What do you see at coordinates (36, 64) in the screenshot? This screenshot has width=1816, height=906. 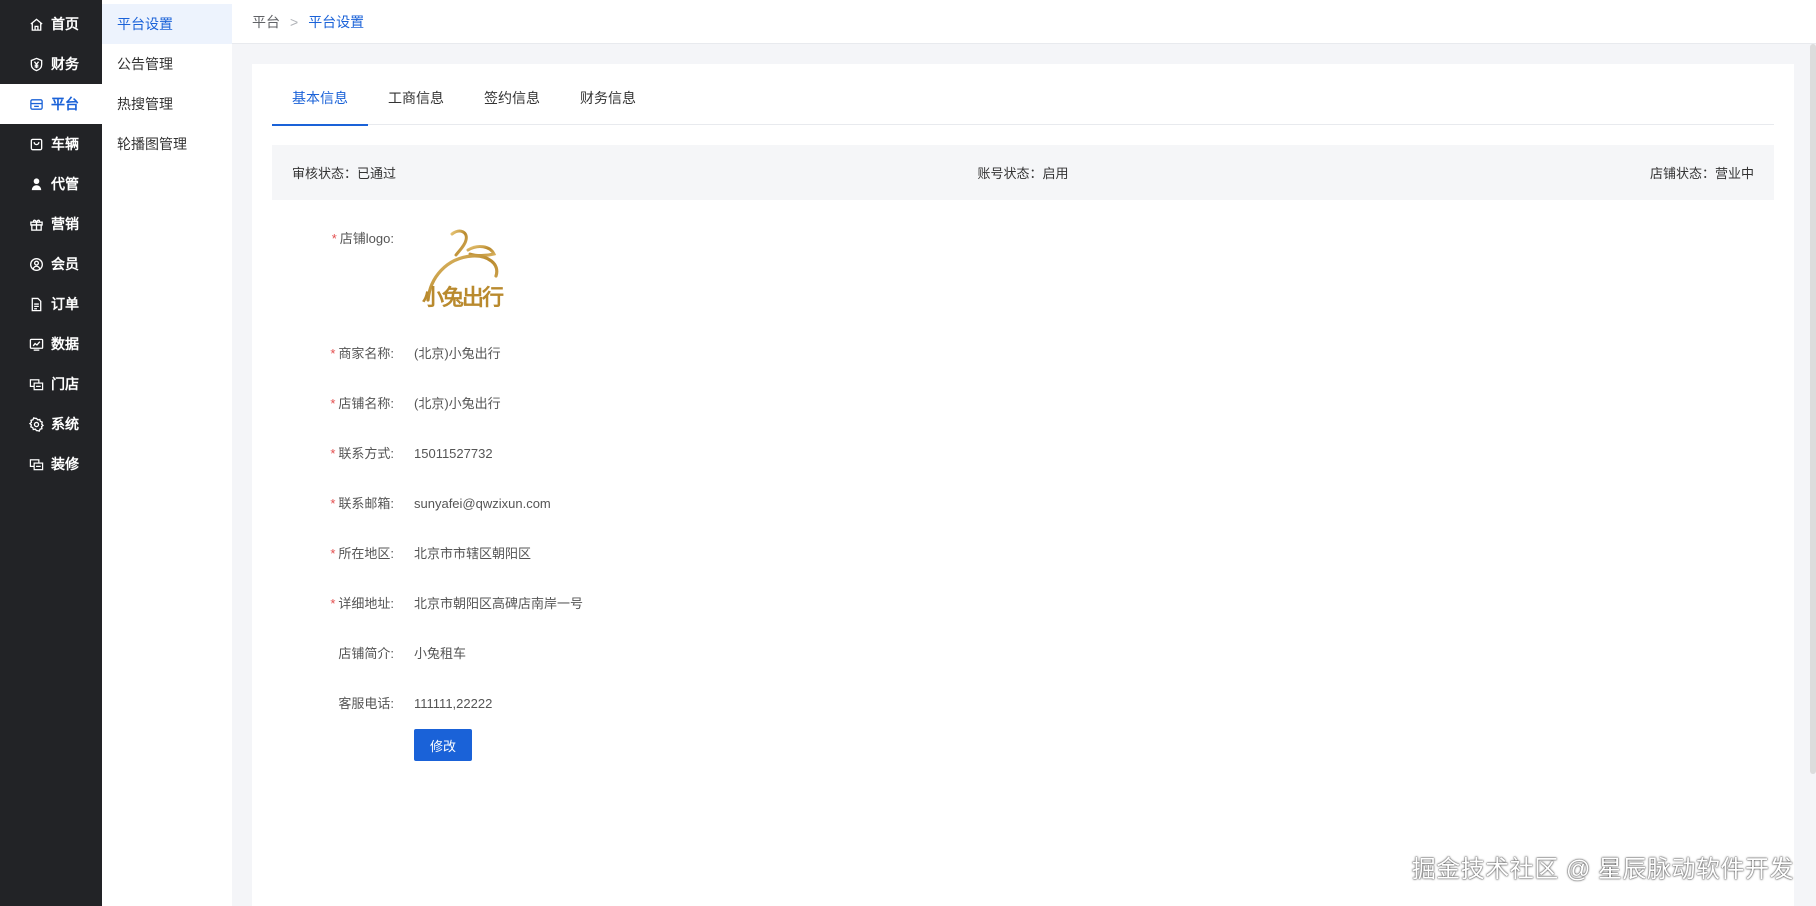 I see `yuan-icon` at bounding box center [36, 64].